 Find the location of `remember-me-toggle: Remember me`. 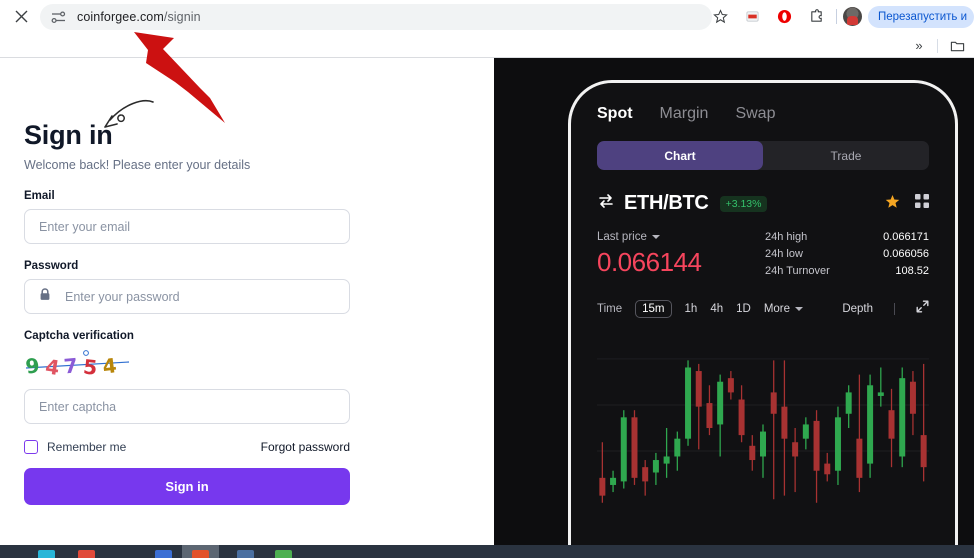

remember-me-toggle: Remember me is located at coordinates (75, 447).